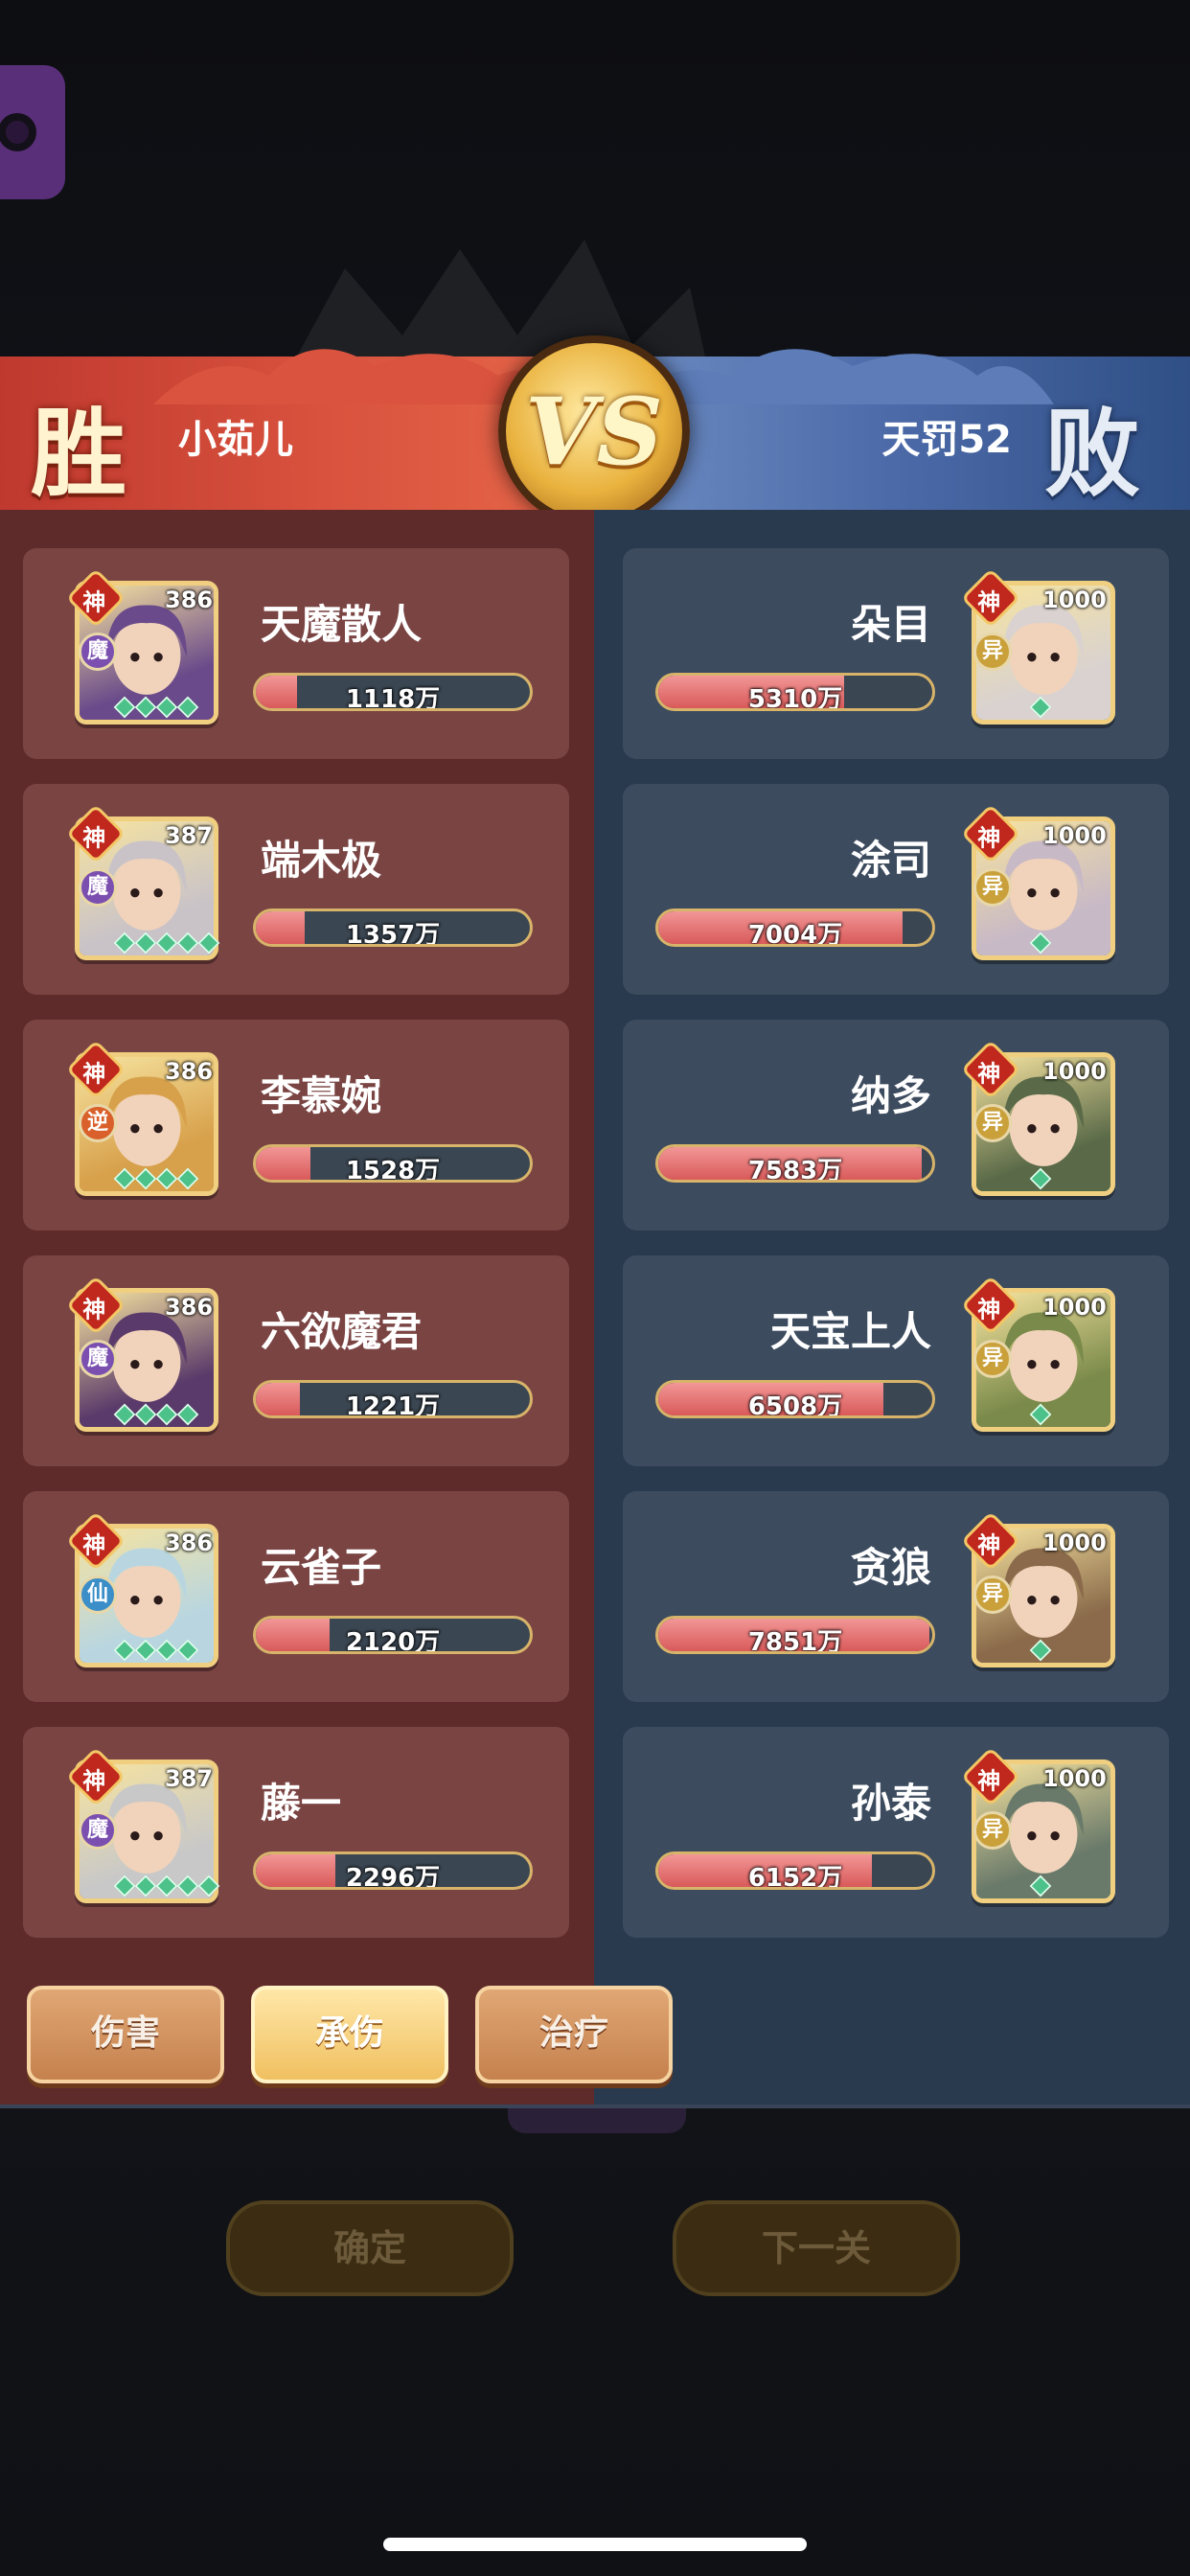  What do you see at coordinates (795, 927) in the screenshot?
I see `stat-bar: 7004万` at bounding box center [795, 927].